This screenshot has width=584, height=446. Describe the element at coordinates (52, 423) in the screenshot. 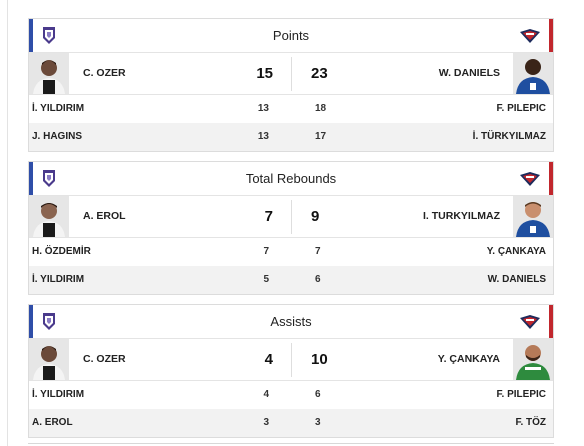

I see `home-player-name: A. EROL` at that location.